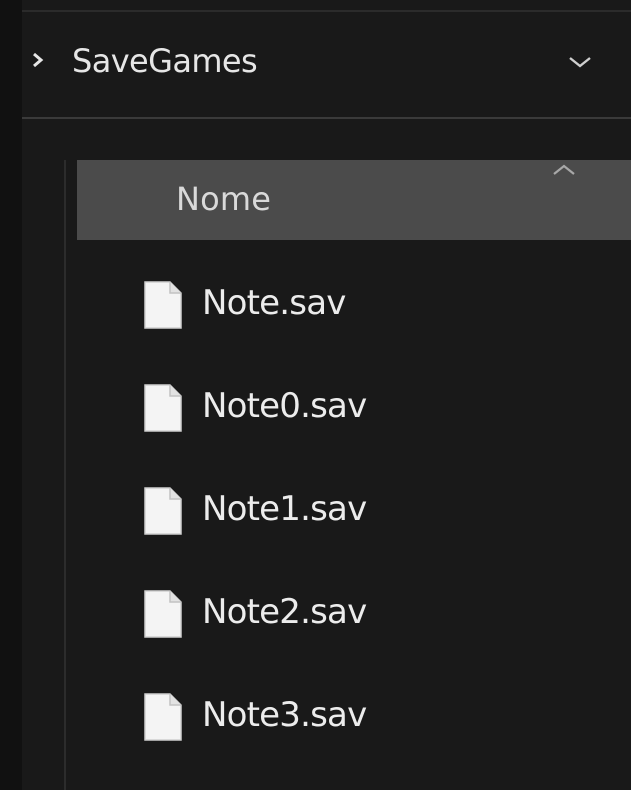  Describe the element at coordinates (348, 291) in the screenshot. I see `file-row: Note.sav` at that location.